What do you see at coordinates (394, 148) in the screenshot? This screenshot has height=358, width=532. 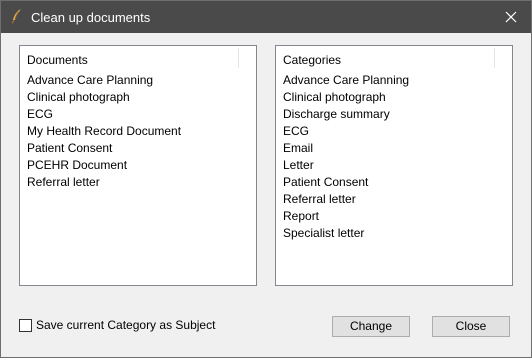 I see `list-item: Email` at bounding box center [394, 148].